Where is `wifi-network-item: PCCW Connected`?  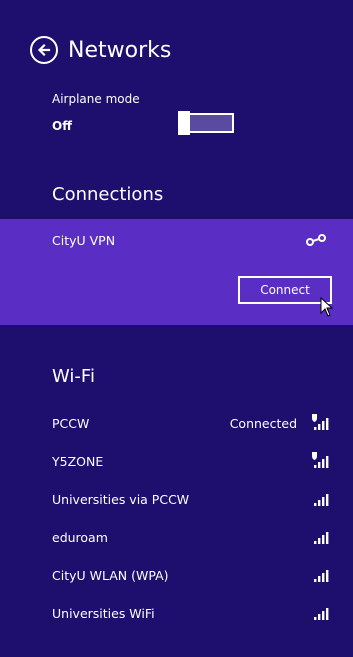
wifi-network-item: PCCW Connected is located at coordinates (176, 423).